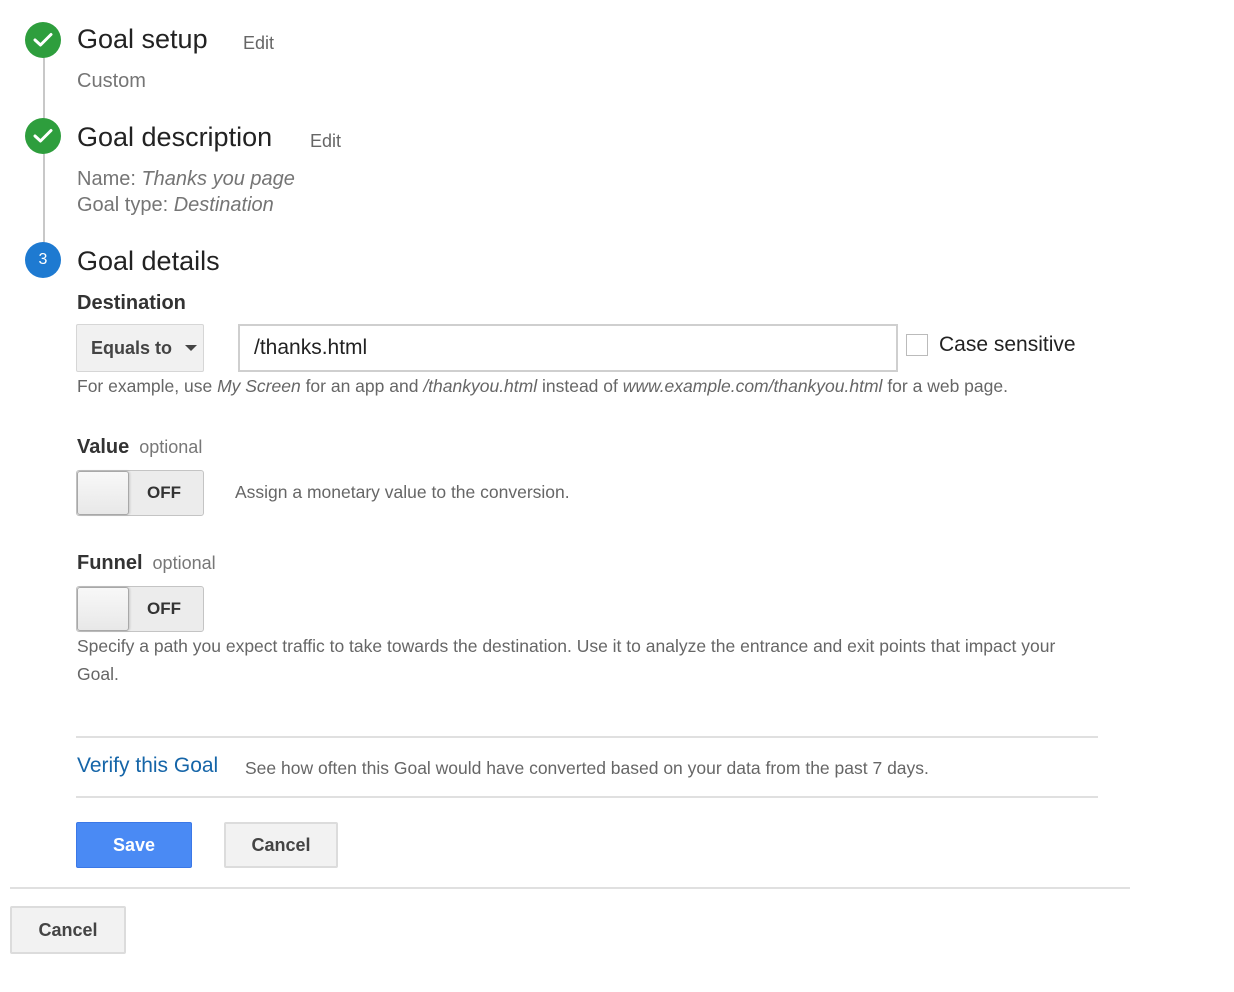 The height and width of the screenshot is (992, 1234). I want to click on help-text-part: for an app and, so click(362, 386).